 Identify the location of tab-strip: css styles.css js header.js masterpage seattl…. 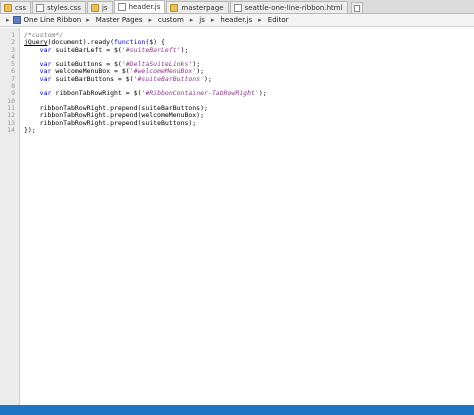
(237, 7).